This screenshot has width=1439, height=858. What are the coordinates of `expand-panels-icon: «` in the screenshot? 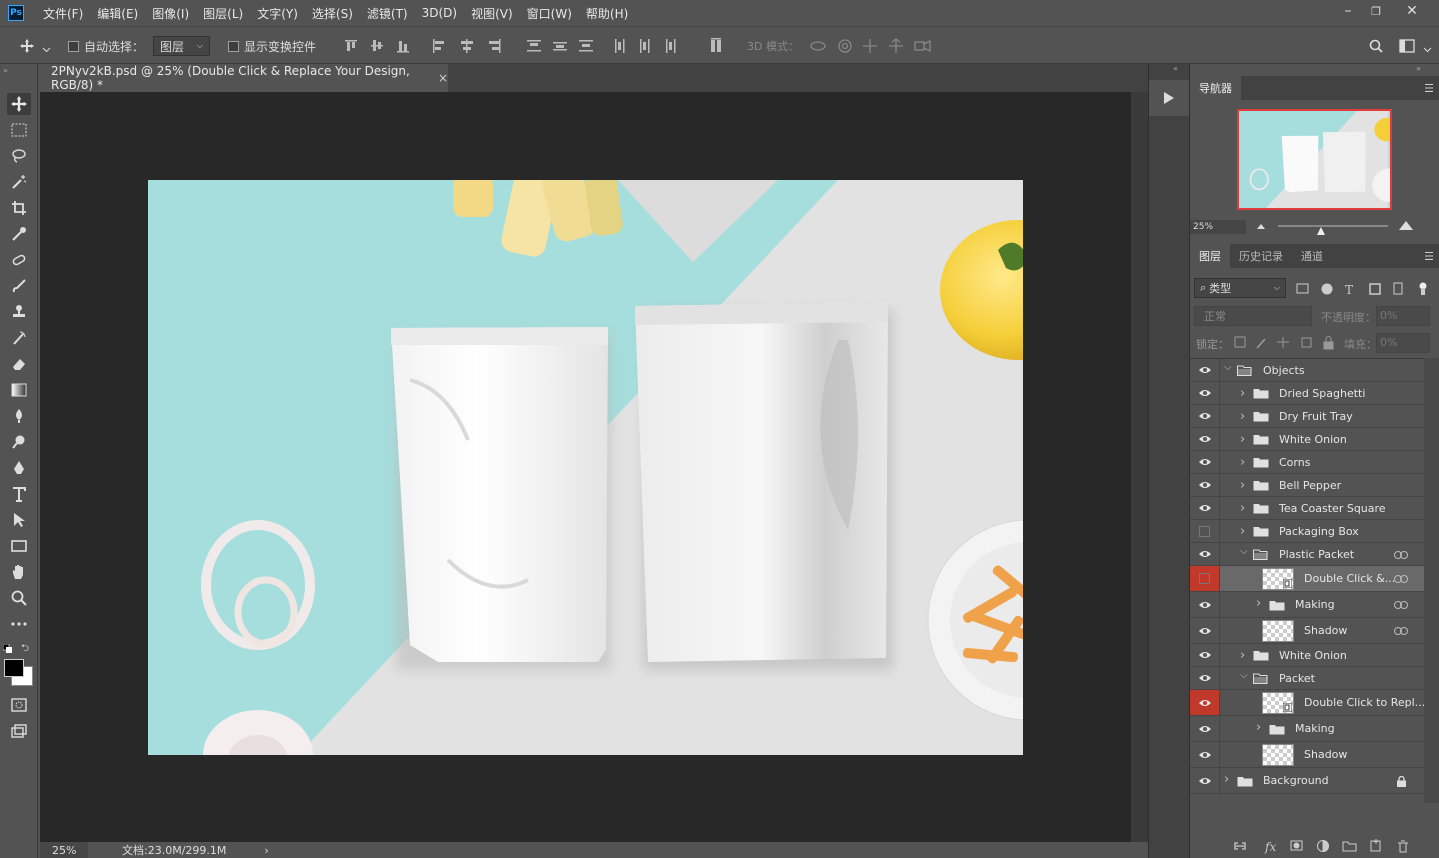 It's located at (1175, 68).